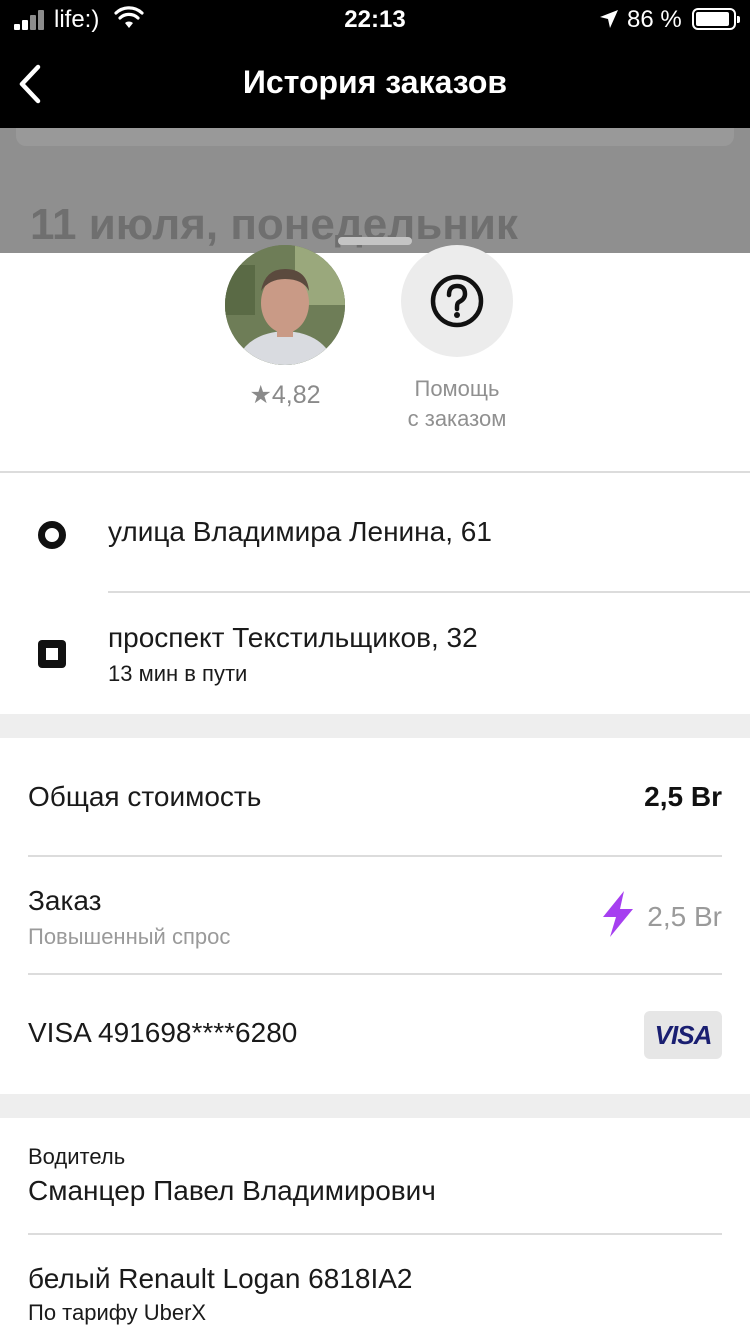 This screenshot has width=750, height=1334. Describe the element at coordinates (178, 673) in the screenshot. I see `trip-duration: 13 мин в пути` at that location.